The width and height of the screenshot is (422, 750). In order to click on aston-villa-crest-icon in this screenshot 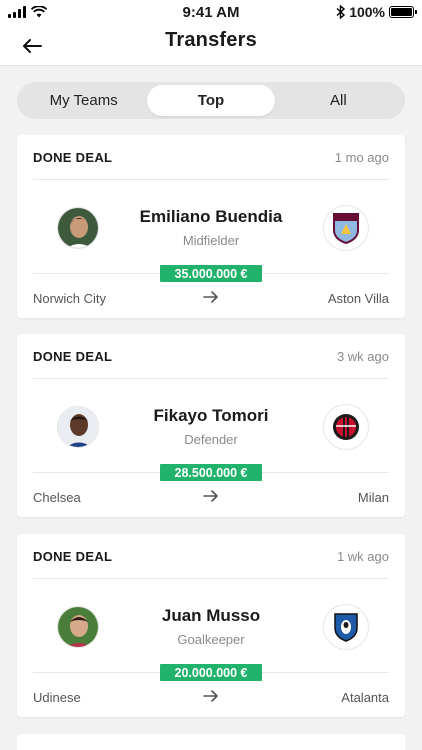, I will do `click(346, 228)`.